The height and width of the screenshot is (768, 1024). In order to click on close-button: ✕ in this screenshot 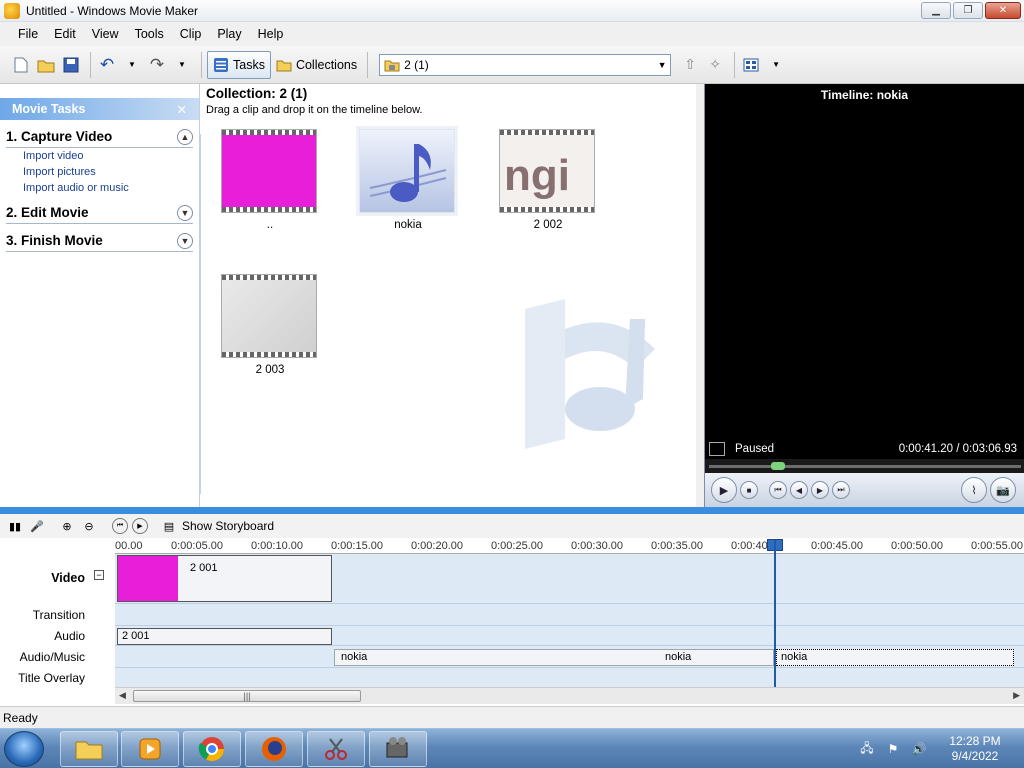, I will do `click(1003, 10)`.